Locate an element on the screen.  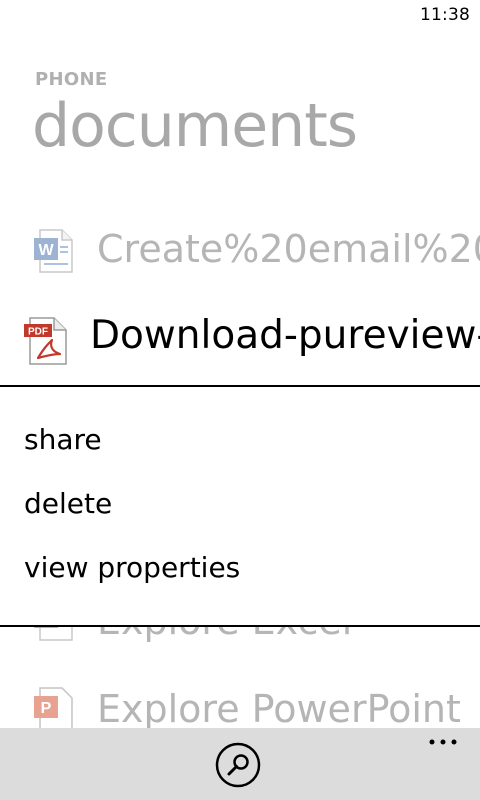
app-title: PHONE is located at coordinates (71, 79).